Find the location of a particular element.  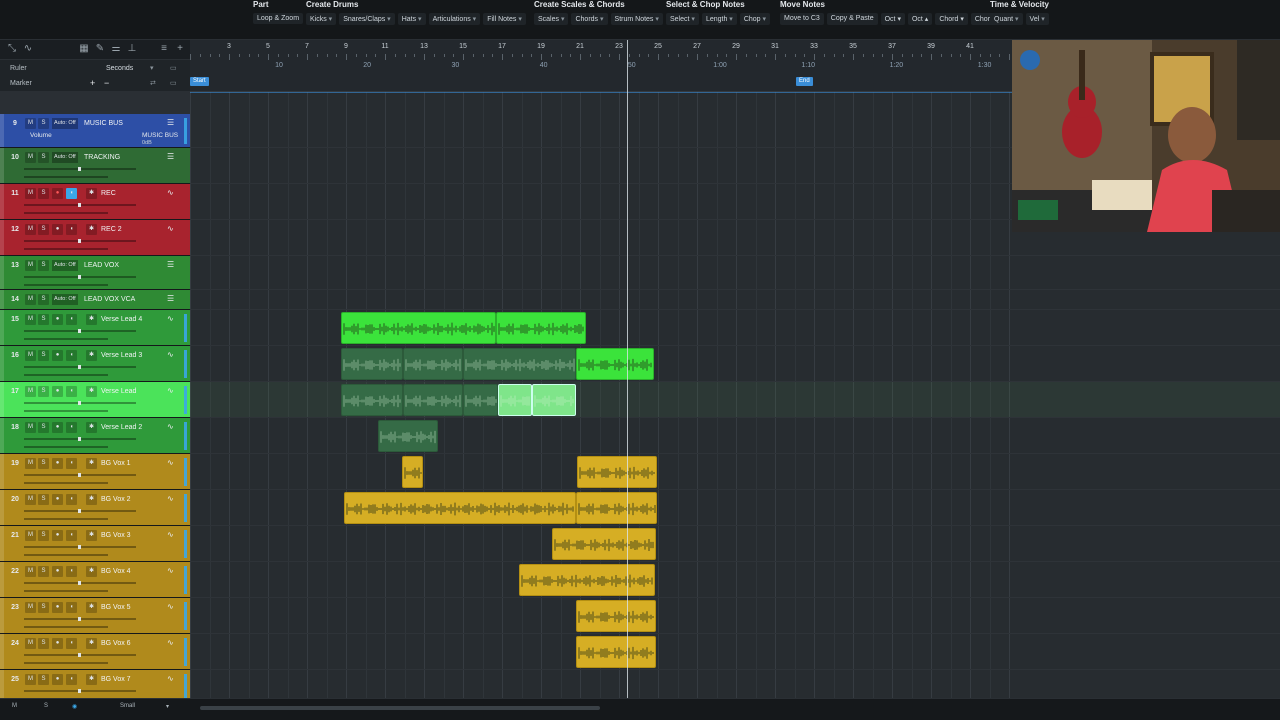

list-icon: ≡ is located at coordinates (164, 49).